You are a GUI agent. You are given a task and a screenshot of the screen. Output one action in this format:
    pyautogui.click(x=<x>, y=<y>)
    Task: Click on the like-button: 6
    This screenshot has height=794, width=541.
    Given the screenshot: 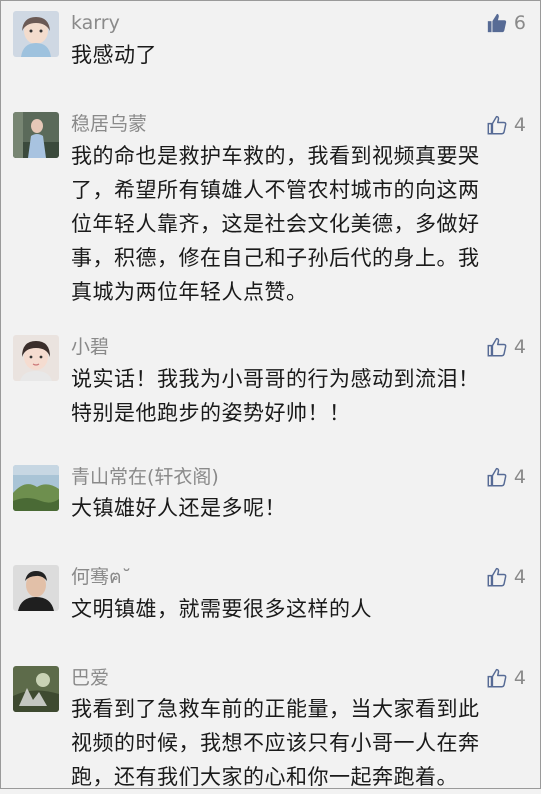 What is the action you would take?
    pyautogui.click(x=506, y=23)
    